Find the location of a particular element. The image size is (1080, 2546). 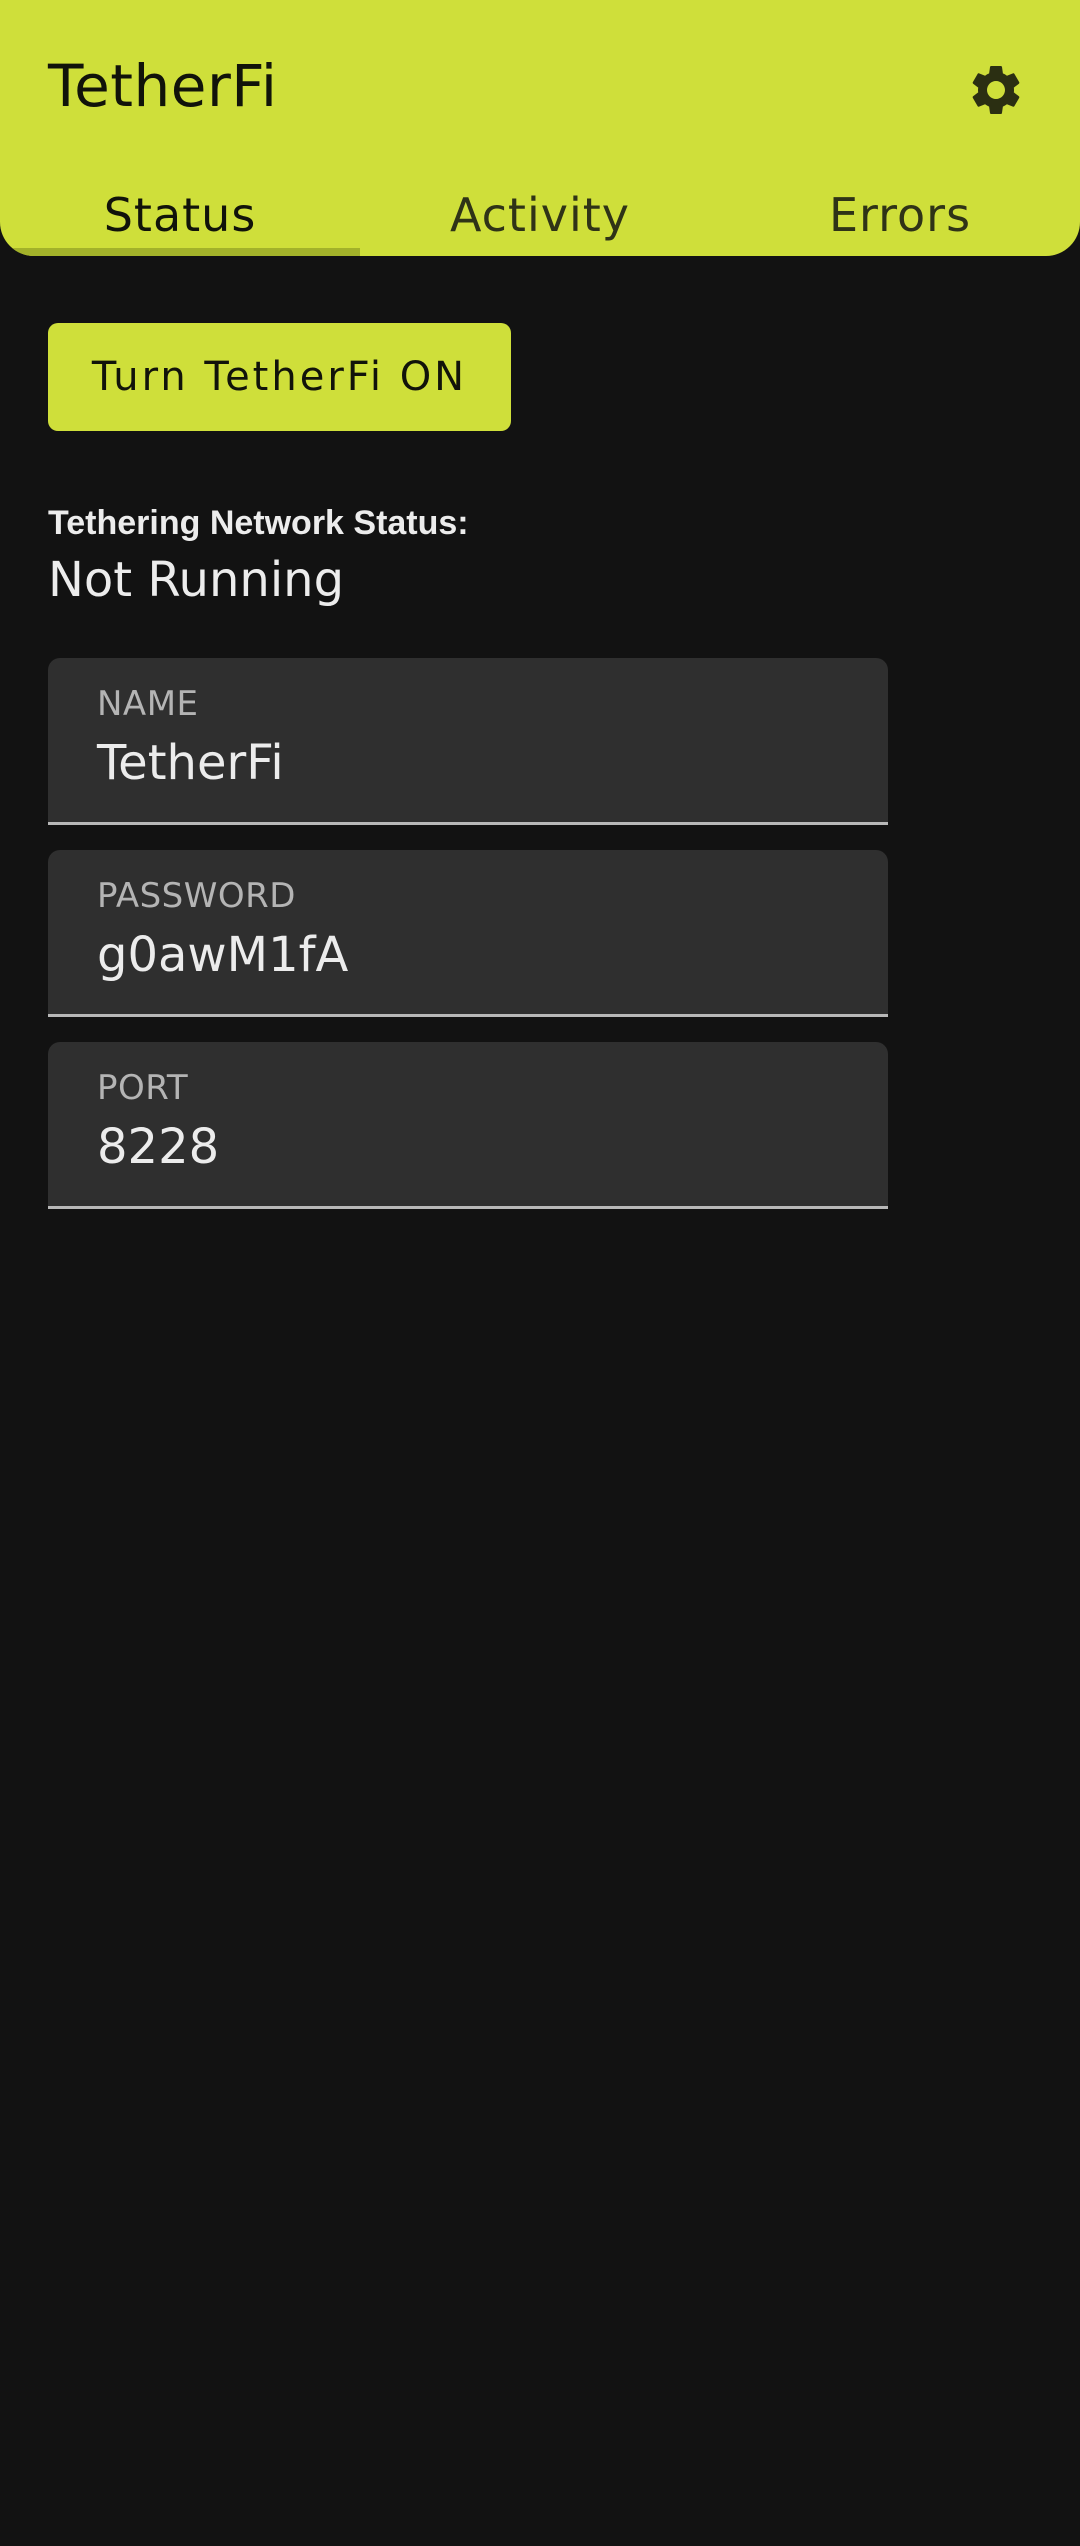

network-status-label: Tethering Network Status: is located at coordinates (258, 523).